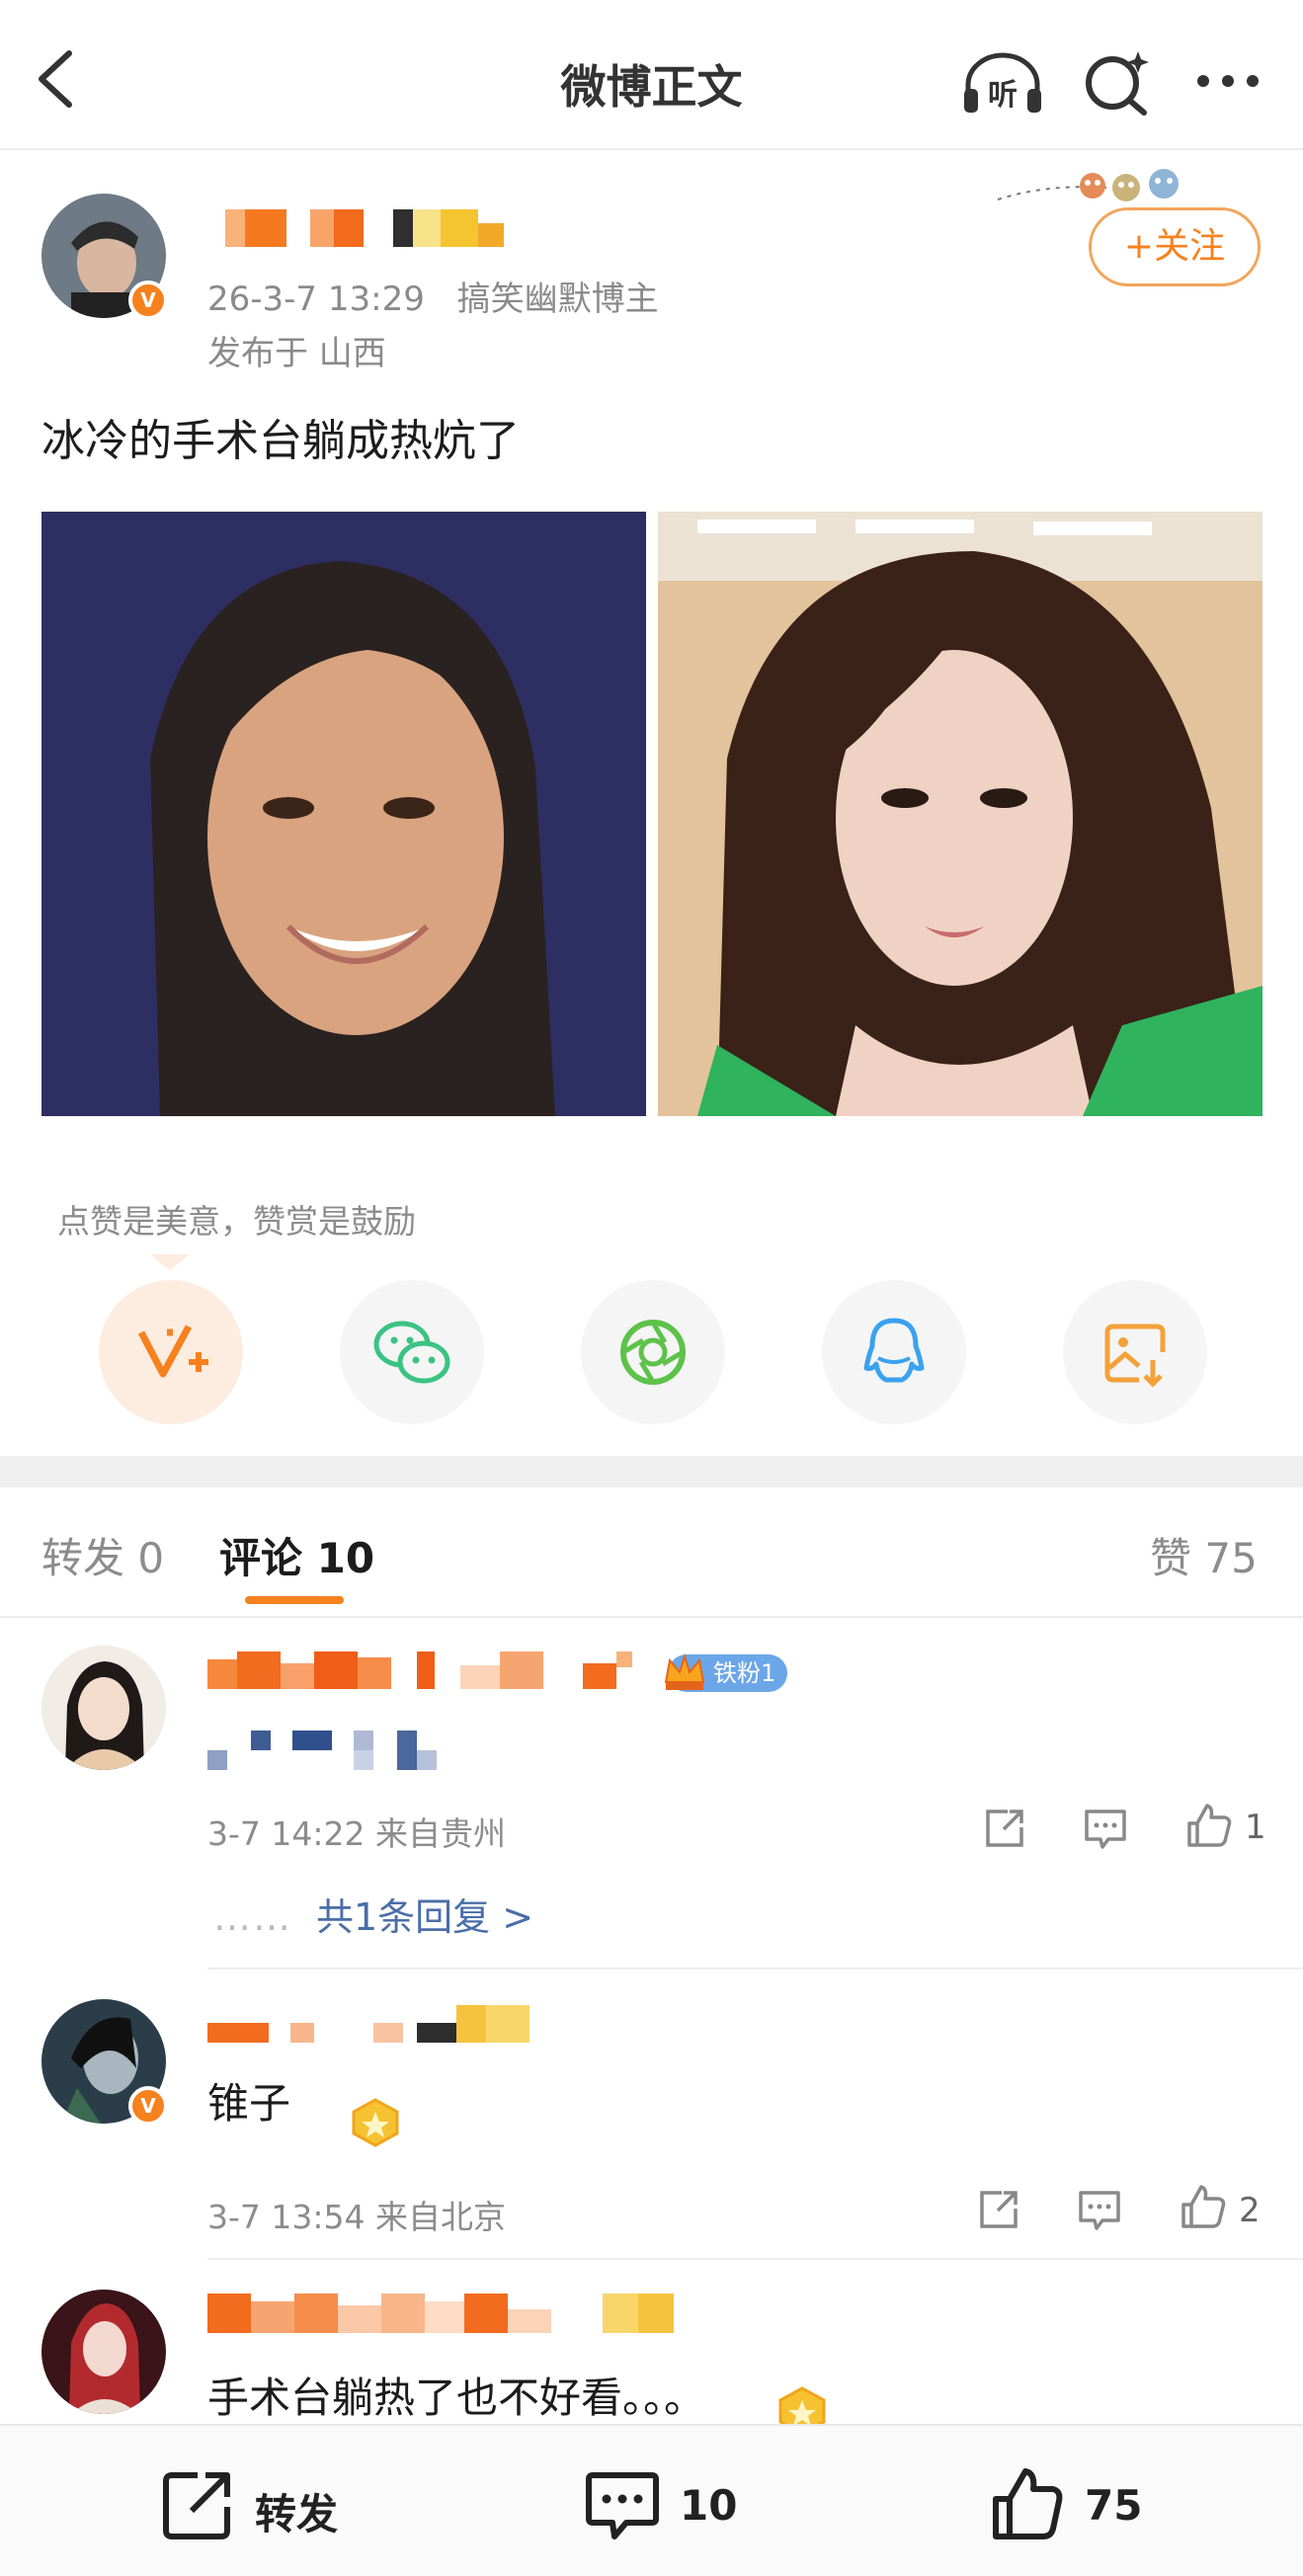 This screenshot has width=1303, height=2576. I want to click on like-icon, so click(1028, 2503).